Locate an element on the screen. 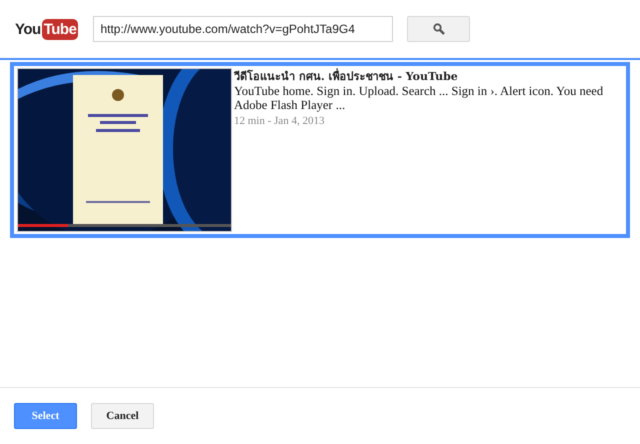 The image size is (640, 444). result-title: วีดีโอแนะนำ กศน. เพื่อประชาชน - YouTube is located at coordinates (428, 77).